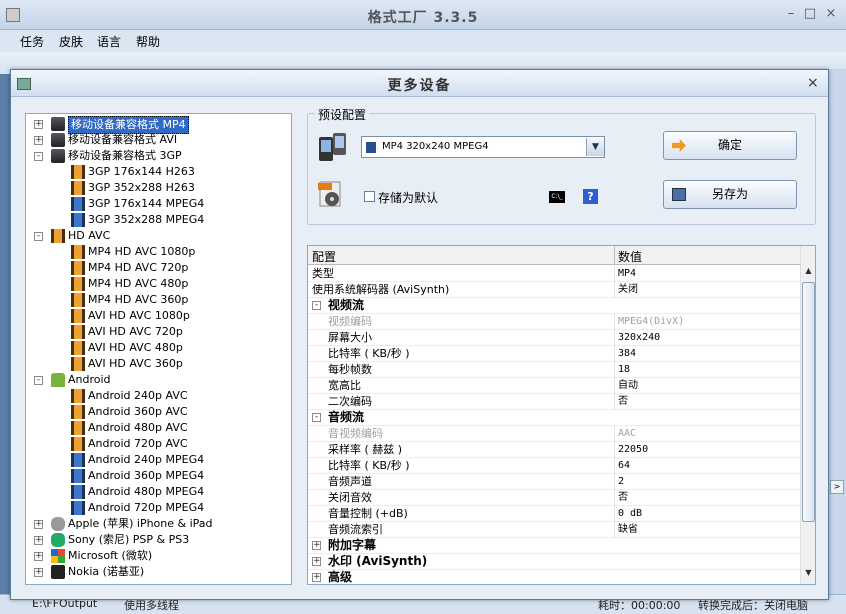  Describe the element at coordinates (158, 412) in the screenshot. I see `tree-item: Android 360p AVC` at that location.